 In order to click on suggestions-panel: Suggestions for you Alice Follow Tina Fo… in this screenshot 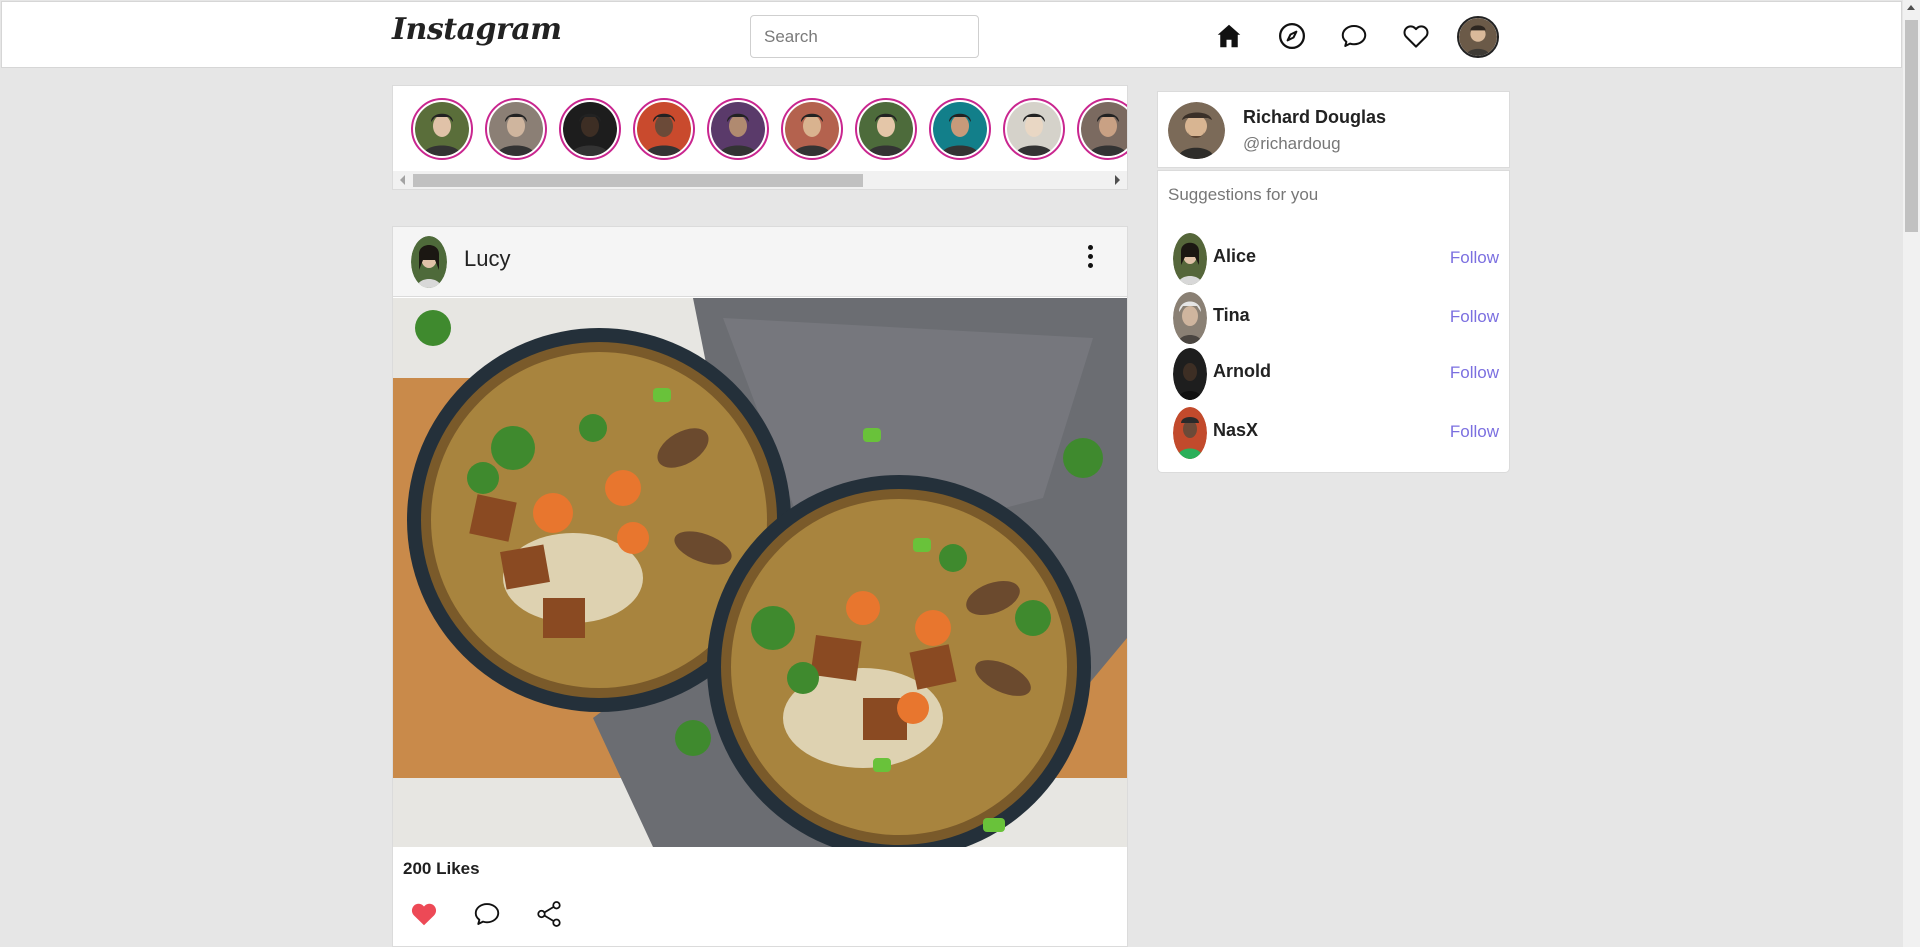, I will do `click(1333, 321)`.